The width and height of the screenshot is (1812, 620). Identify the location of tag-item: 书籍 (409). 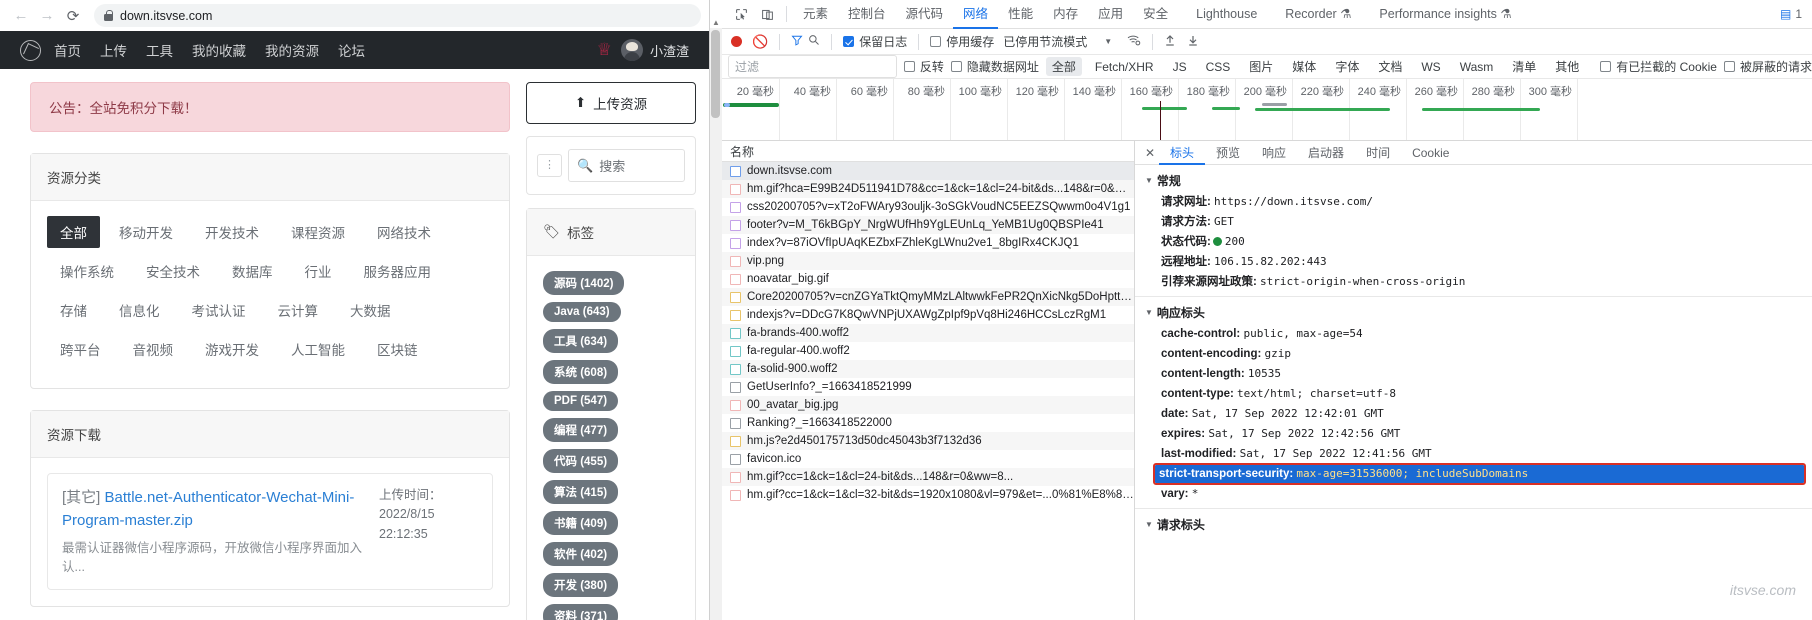
(581, 523).